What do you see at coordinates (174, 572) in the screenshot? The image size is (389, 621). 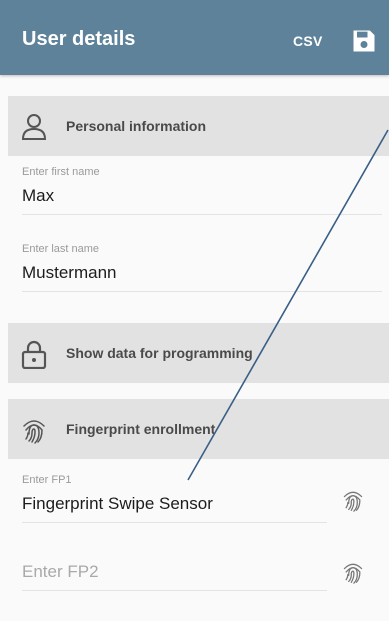 I see `fp2-placeholder: Enter FP2` at bounding box center [174, 572].